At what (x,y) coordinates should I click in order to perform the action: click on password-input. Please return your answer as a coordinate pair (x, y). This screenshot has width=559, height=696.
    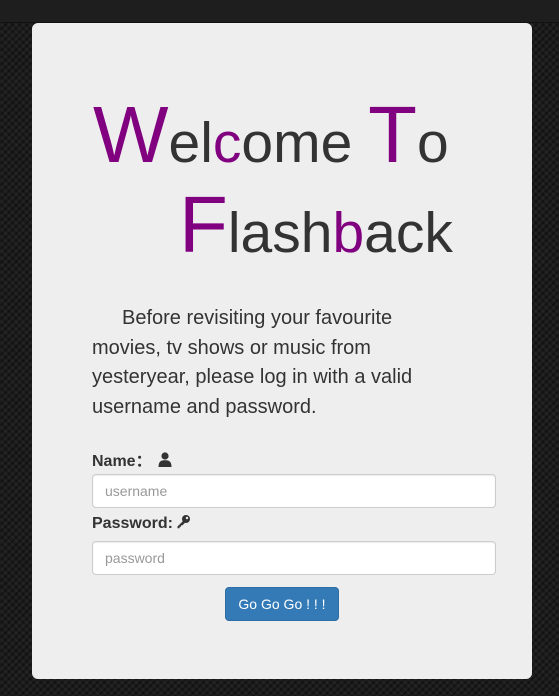
    Looking at the image, I should click on (294, 558).